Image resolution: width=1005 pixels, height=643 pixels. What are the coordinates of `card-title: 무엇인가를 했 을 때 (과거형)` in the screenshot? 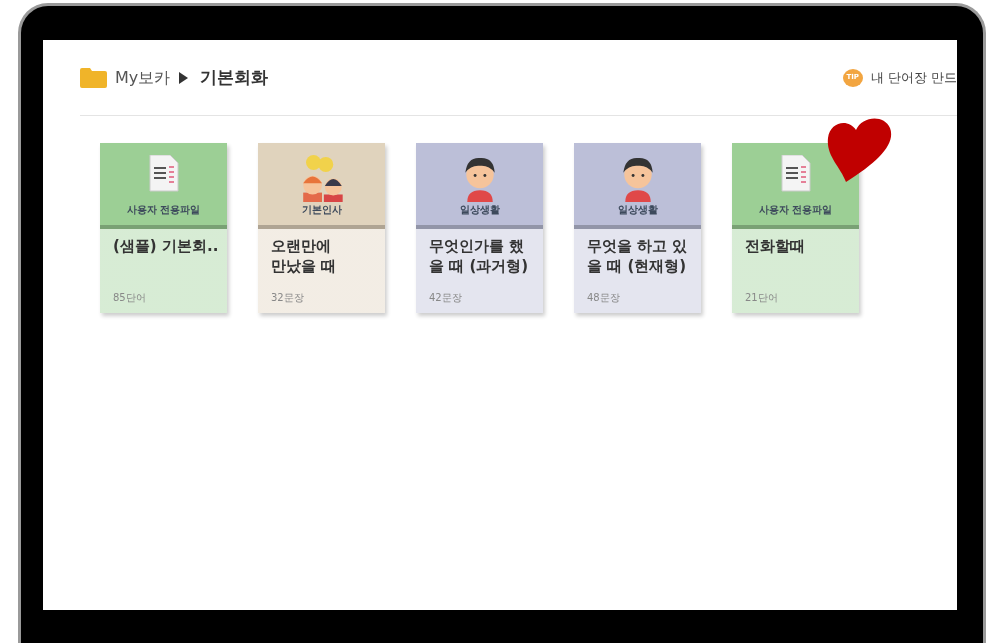 It's located at (479, 256).